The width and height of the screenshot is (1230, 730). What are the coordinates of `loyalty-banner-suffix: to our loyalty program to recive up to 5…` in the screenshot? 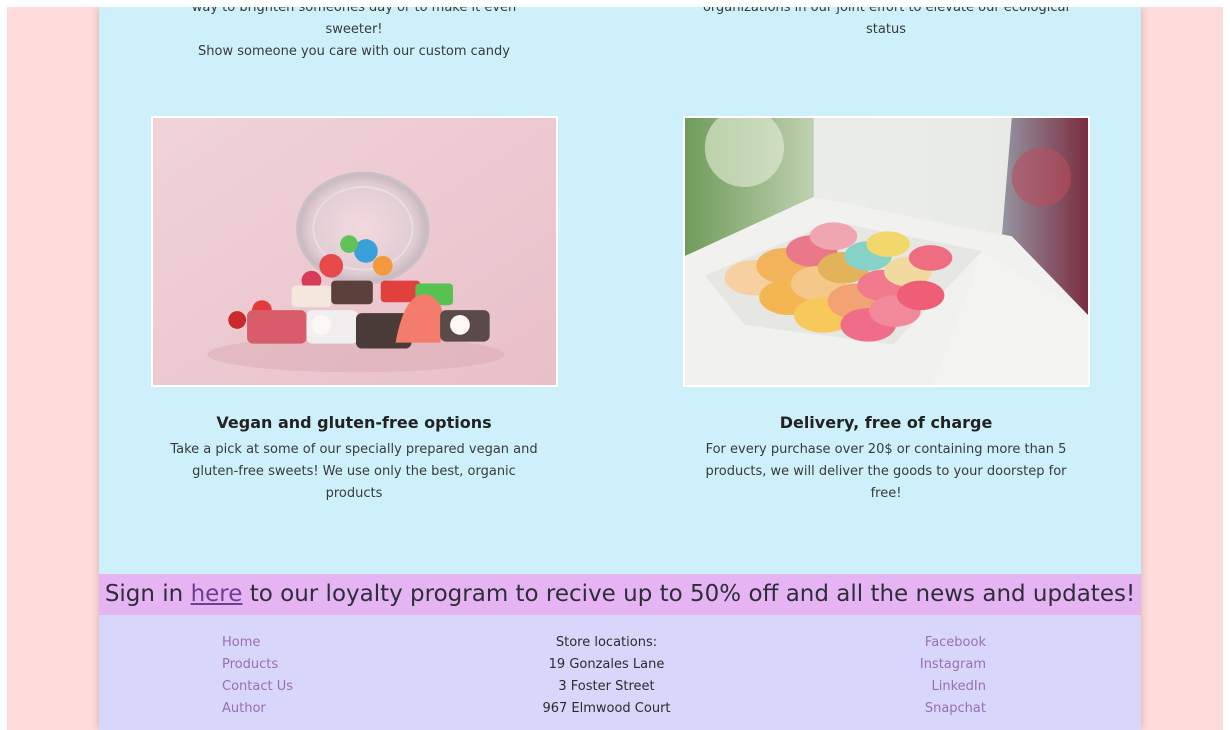 It's located at (689, 594).